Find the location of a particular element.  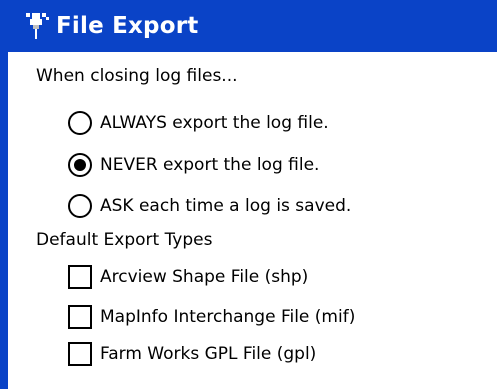

checkbox-farm-works-gpl: Farm Works GPL File (gpl) is located at coordinates (192, 354).